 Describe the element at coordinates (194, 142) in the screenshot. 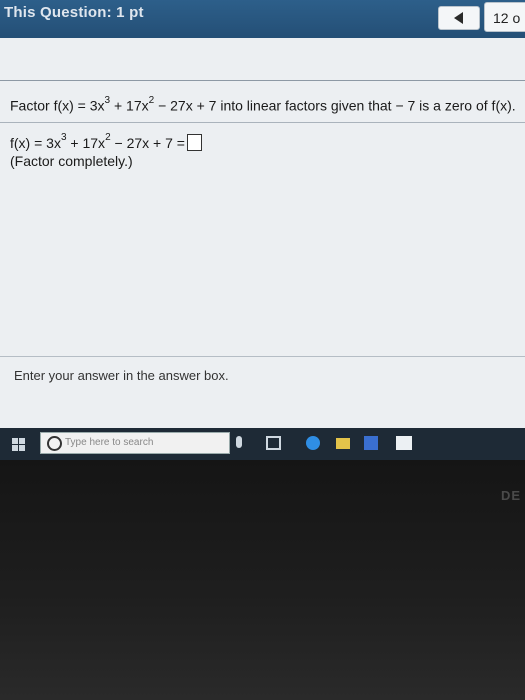

I see `answer-input-box` at that location.